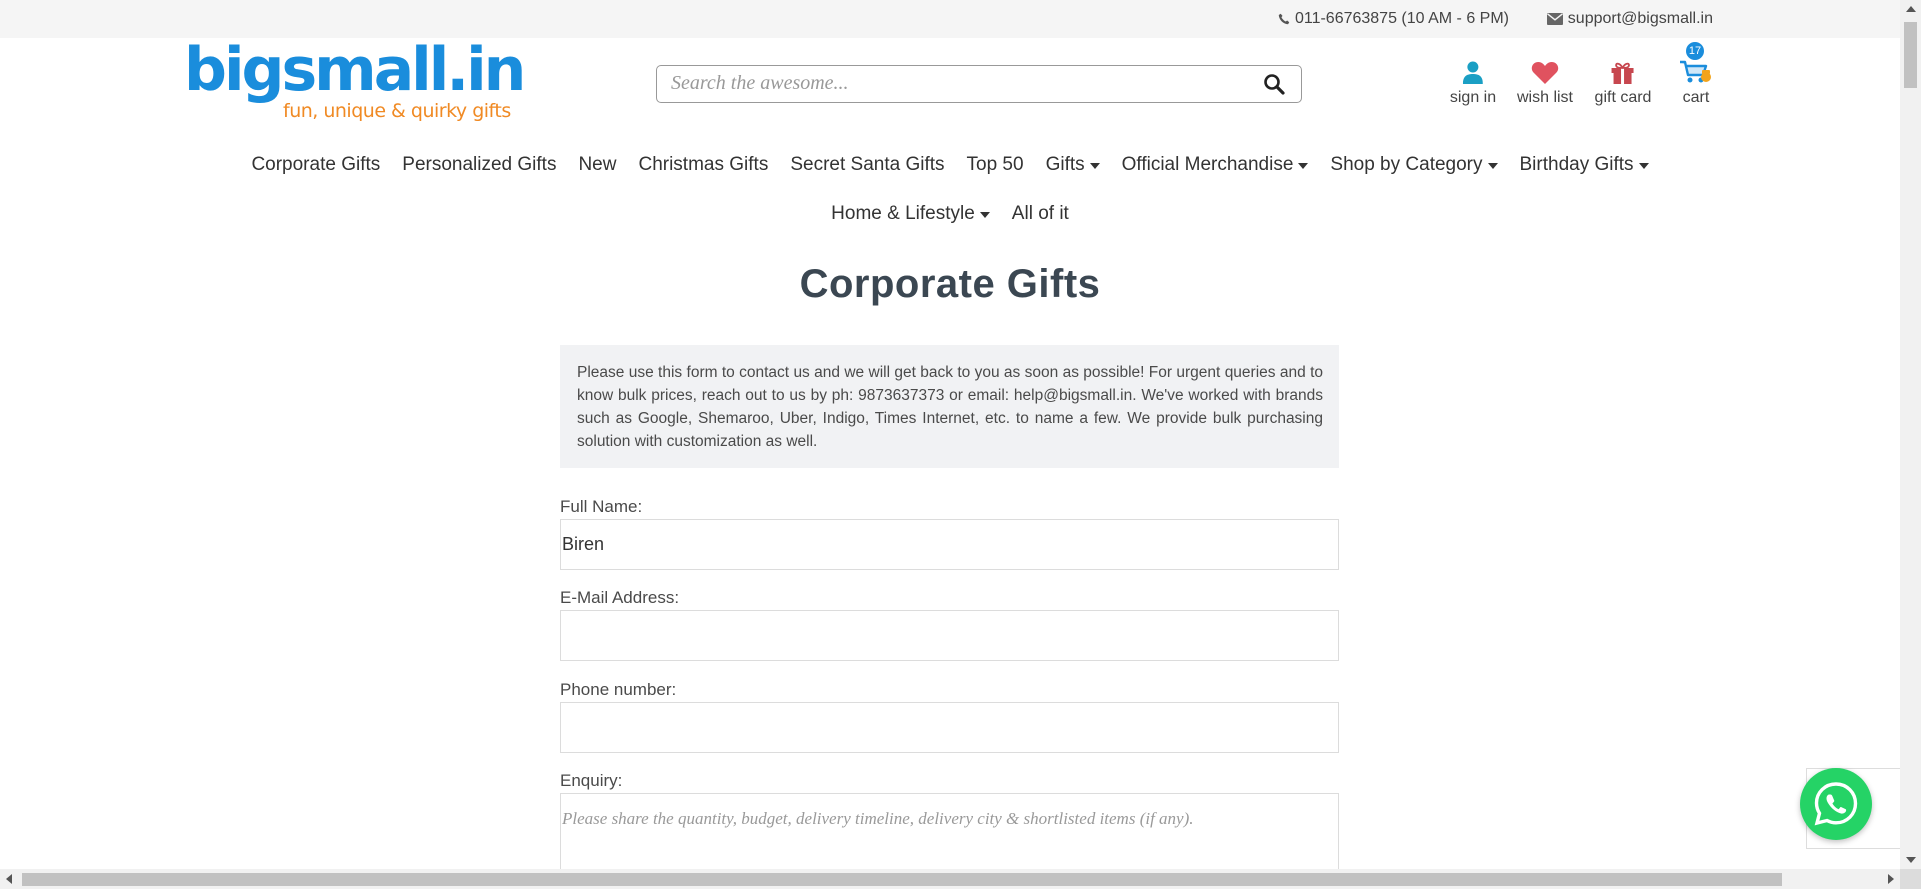 This screenshot has width=1921, height=889. I want to click on site-logo: bigsmall.in fun, unique & quirky gifts, so click(355, 80).